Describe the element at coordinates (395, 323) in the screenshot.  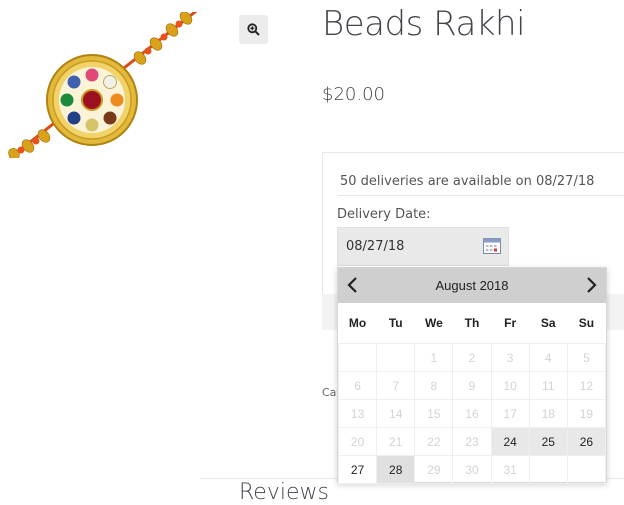
I see `weekday-label: Tu` at that location.